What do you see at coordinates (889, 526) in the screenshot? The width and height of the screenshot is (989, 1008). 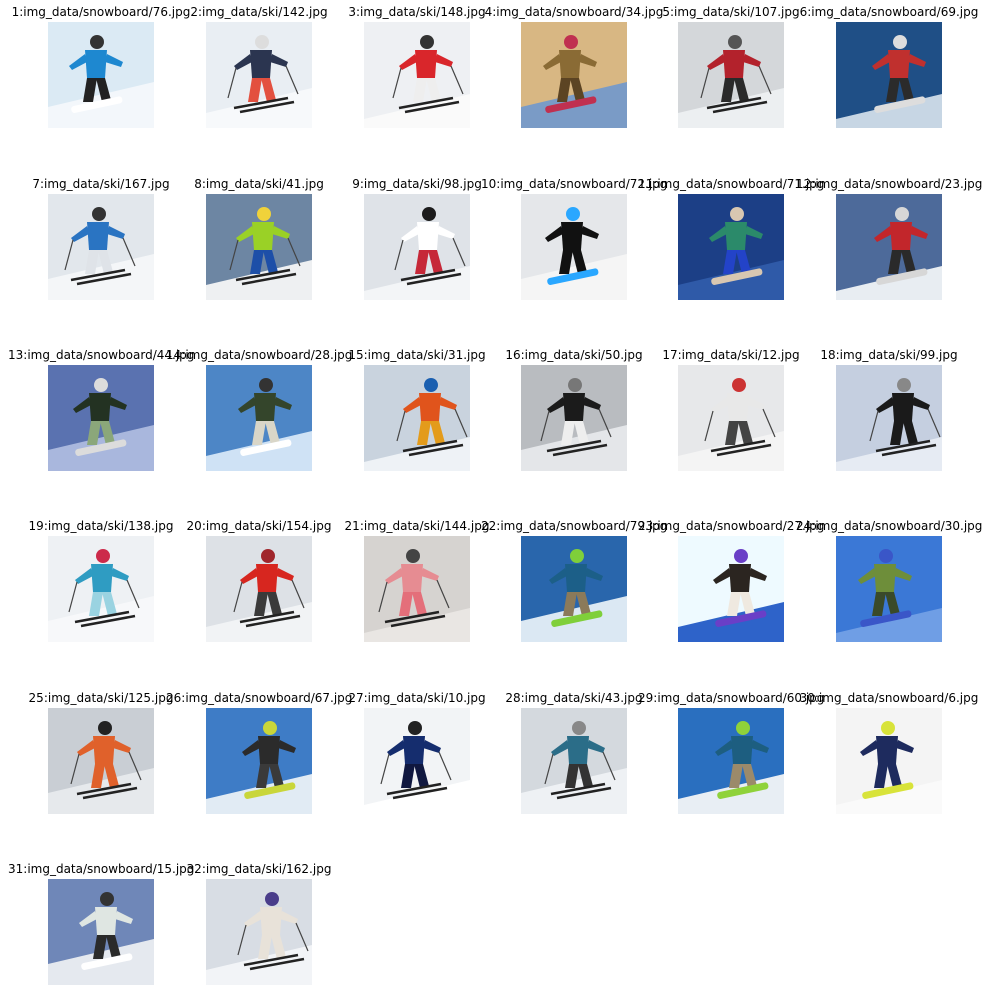 I see `image-caption: 24:img_data/snowboard/30.jpg` at bounding box center [889, 526].